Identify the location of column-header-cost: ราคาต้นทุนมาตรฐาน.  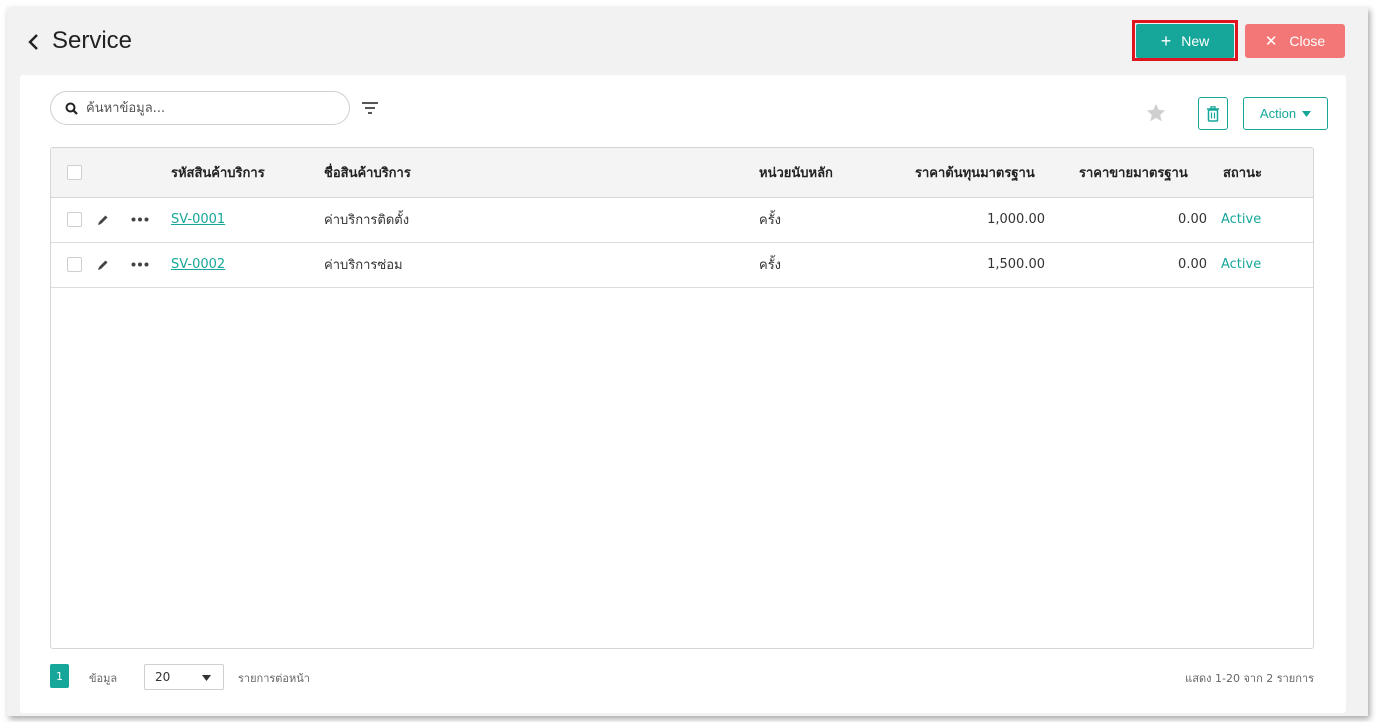
(978, 173).